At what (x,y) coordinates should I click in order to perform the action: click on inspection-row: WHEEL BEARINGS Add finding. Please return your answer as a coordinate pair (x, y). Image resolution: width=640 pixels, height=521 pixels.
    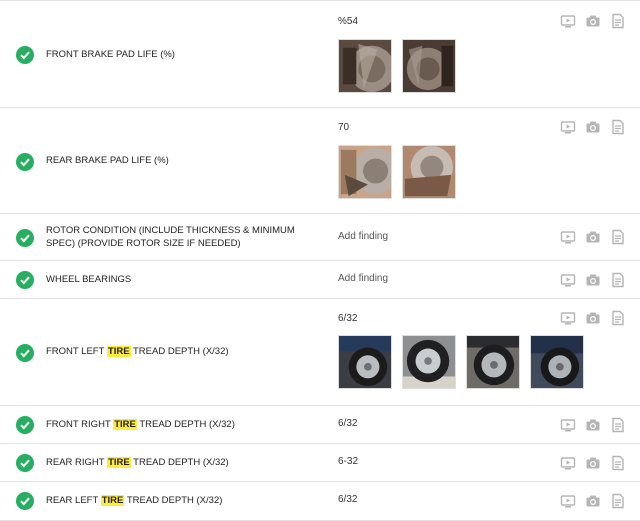
    Looking at the image, I should click on (320, 280).